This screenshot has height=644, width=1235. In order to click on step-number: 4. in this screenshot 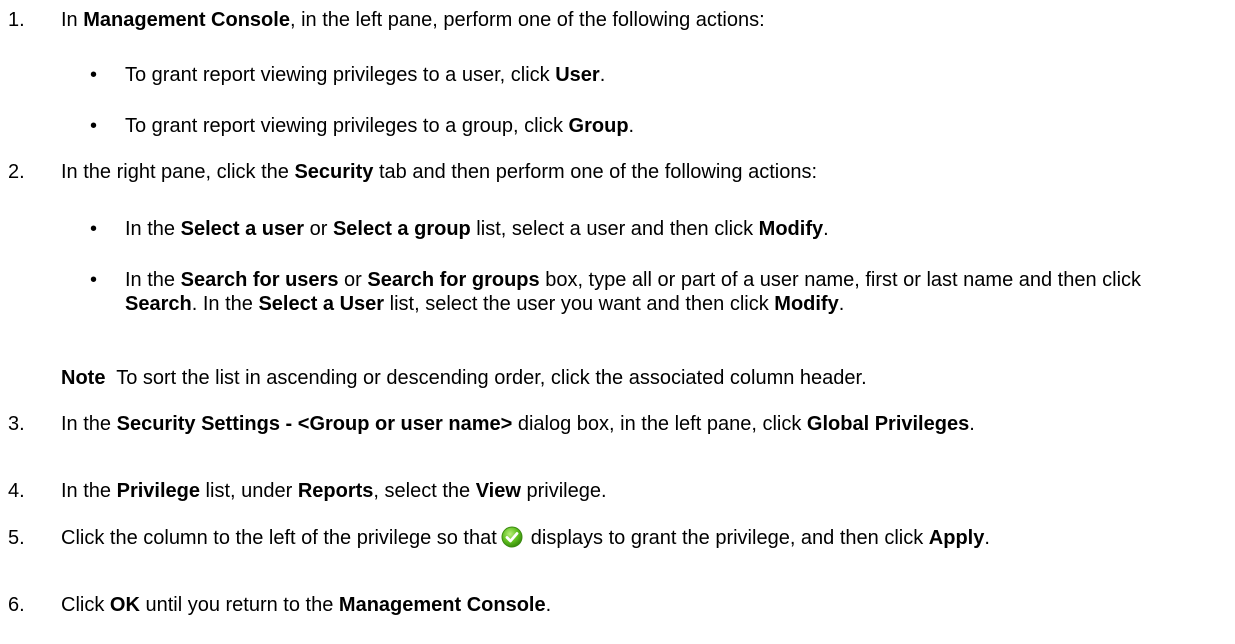, I will do `click(16, 491)`.